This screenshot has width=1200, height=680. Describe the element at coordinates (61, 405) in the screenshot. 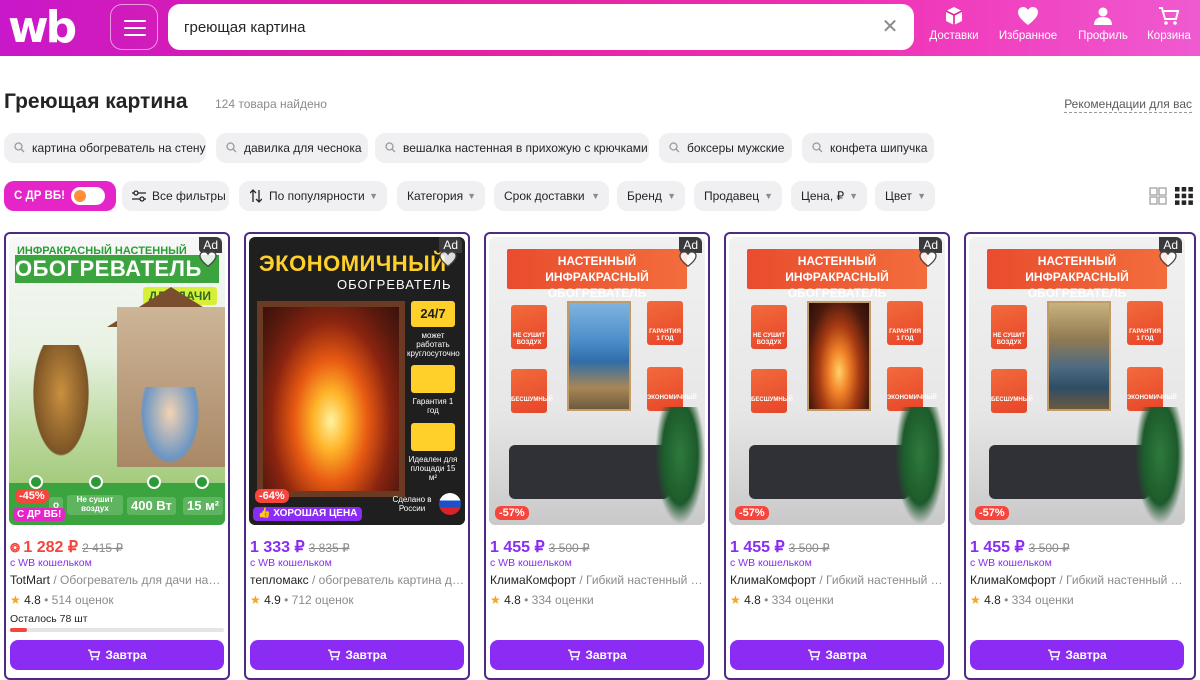

I see `cat-illustration` at that location.